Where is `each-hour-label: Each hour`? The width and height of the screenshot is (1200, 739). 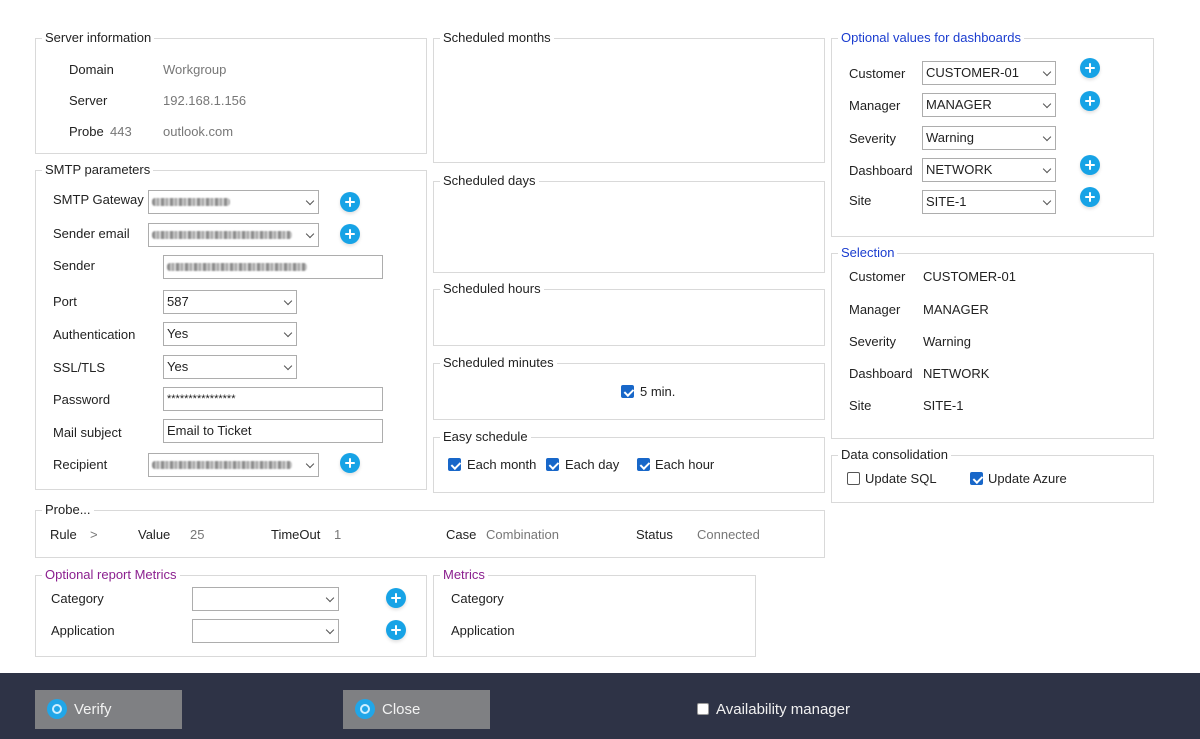 each-hour-label: Each hour is located at coordinates (685, 464).